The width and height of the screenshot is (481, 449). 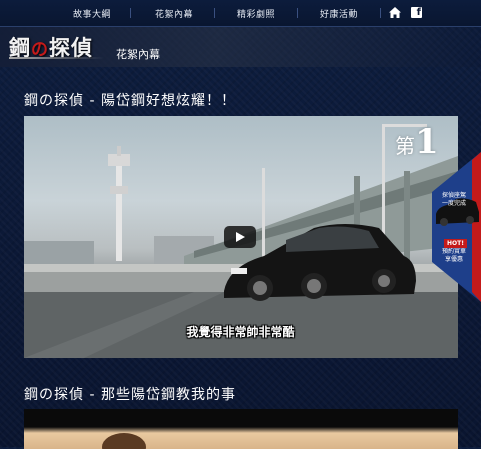 What do you see at coordinates (56, 58) in the screenshot?
I see `logo-underline` at bounding box center [56, 58].